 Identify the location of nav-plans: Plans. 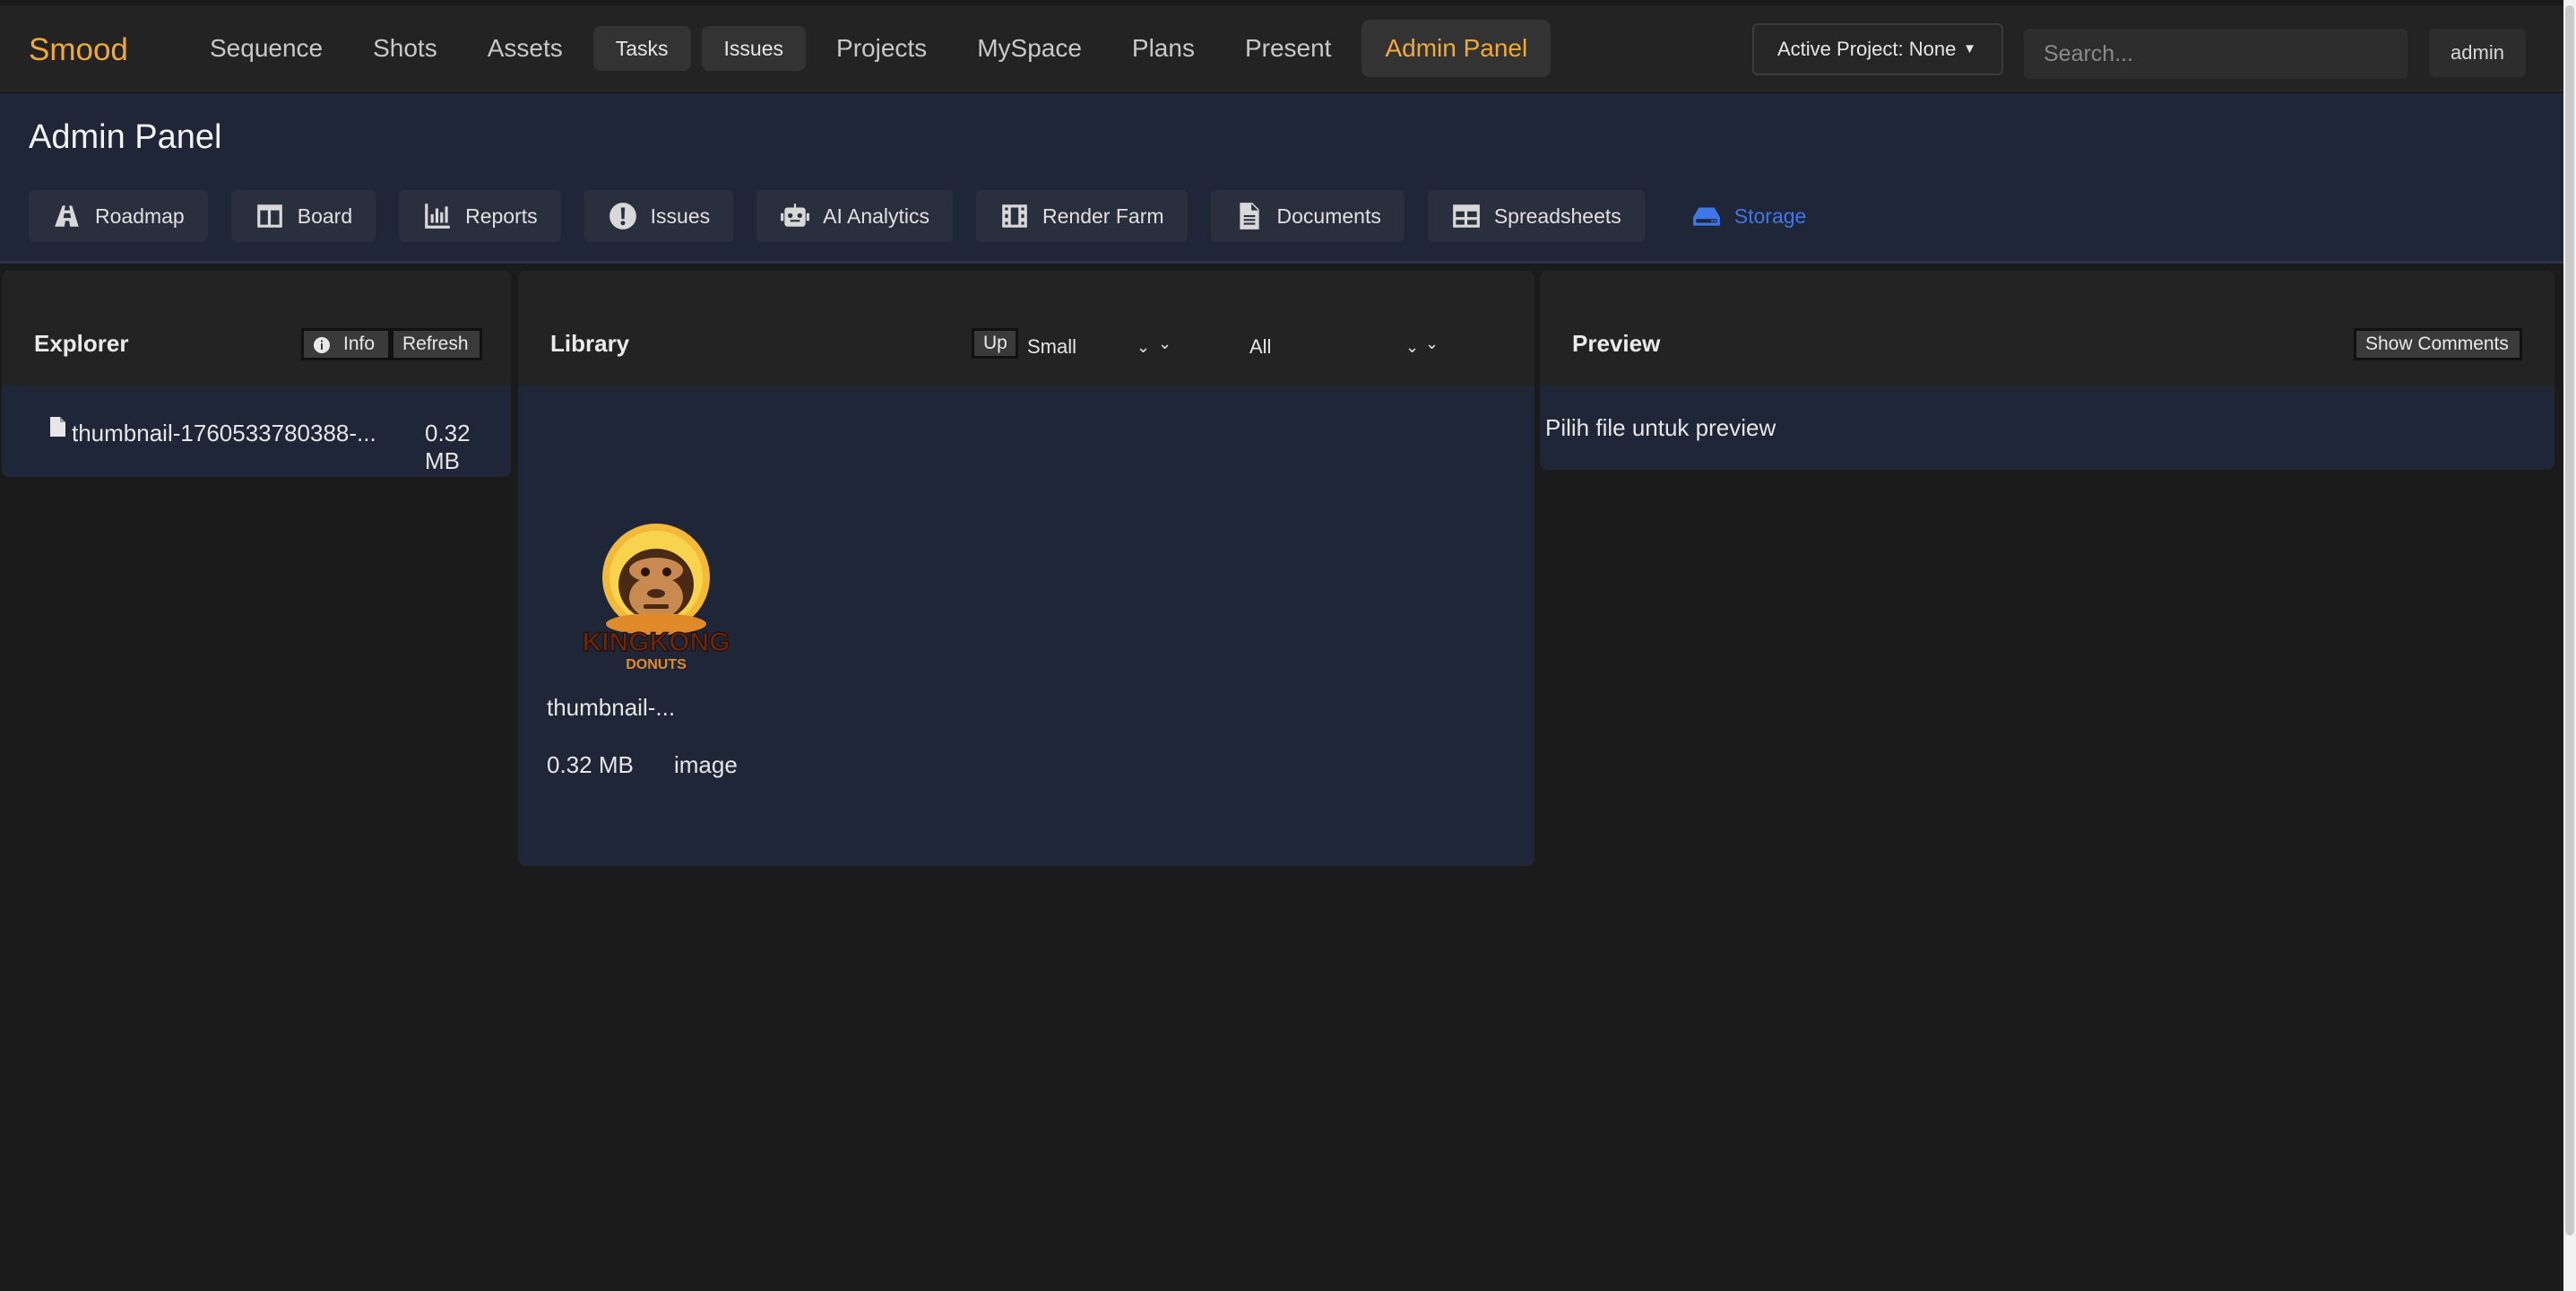
(1163, 49).